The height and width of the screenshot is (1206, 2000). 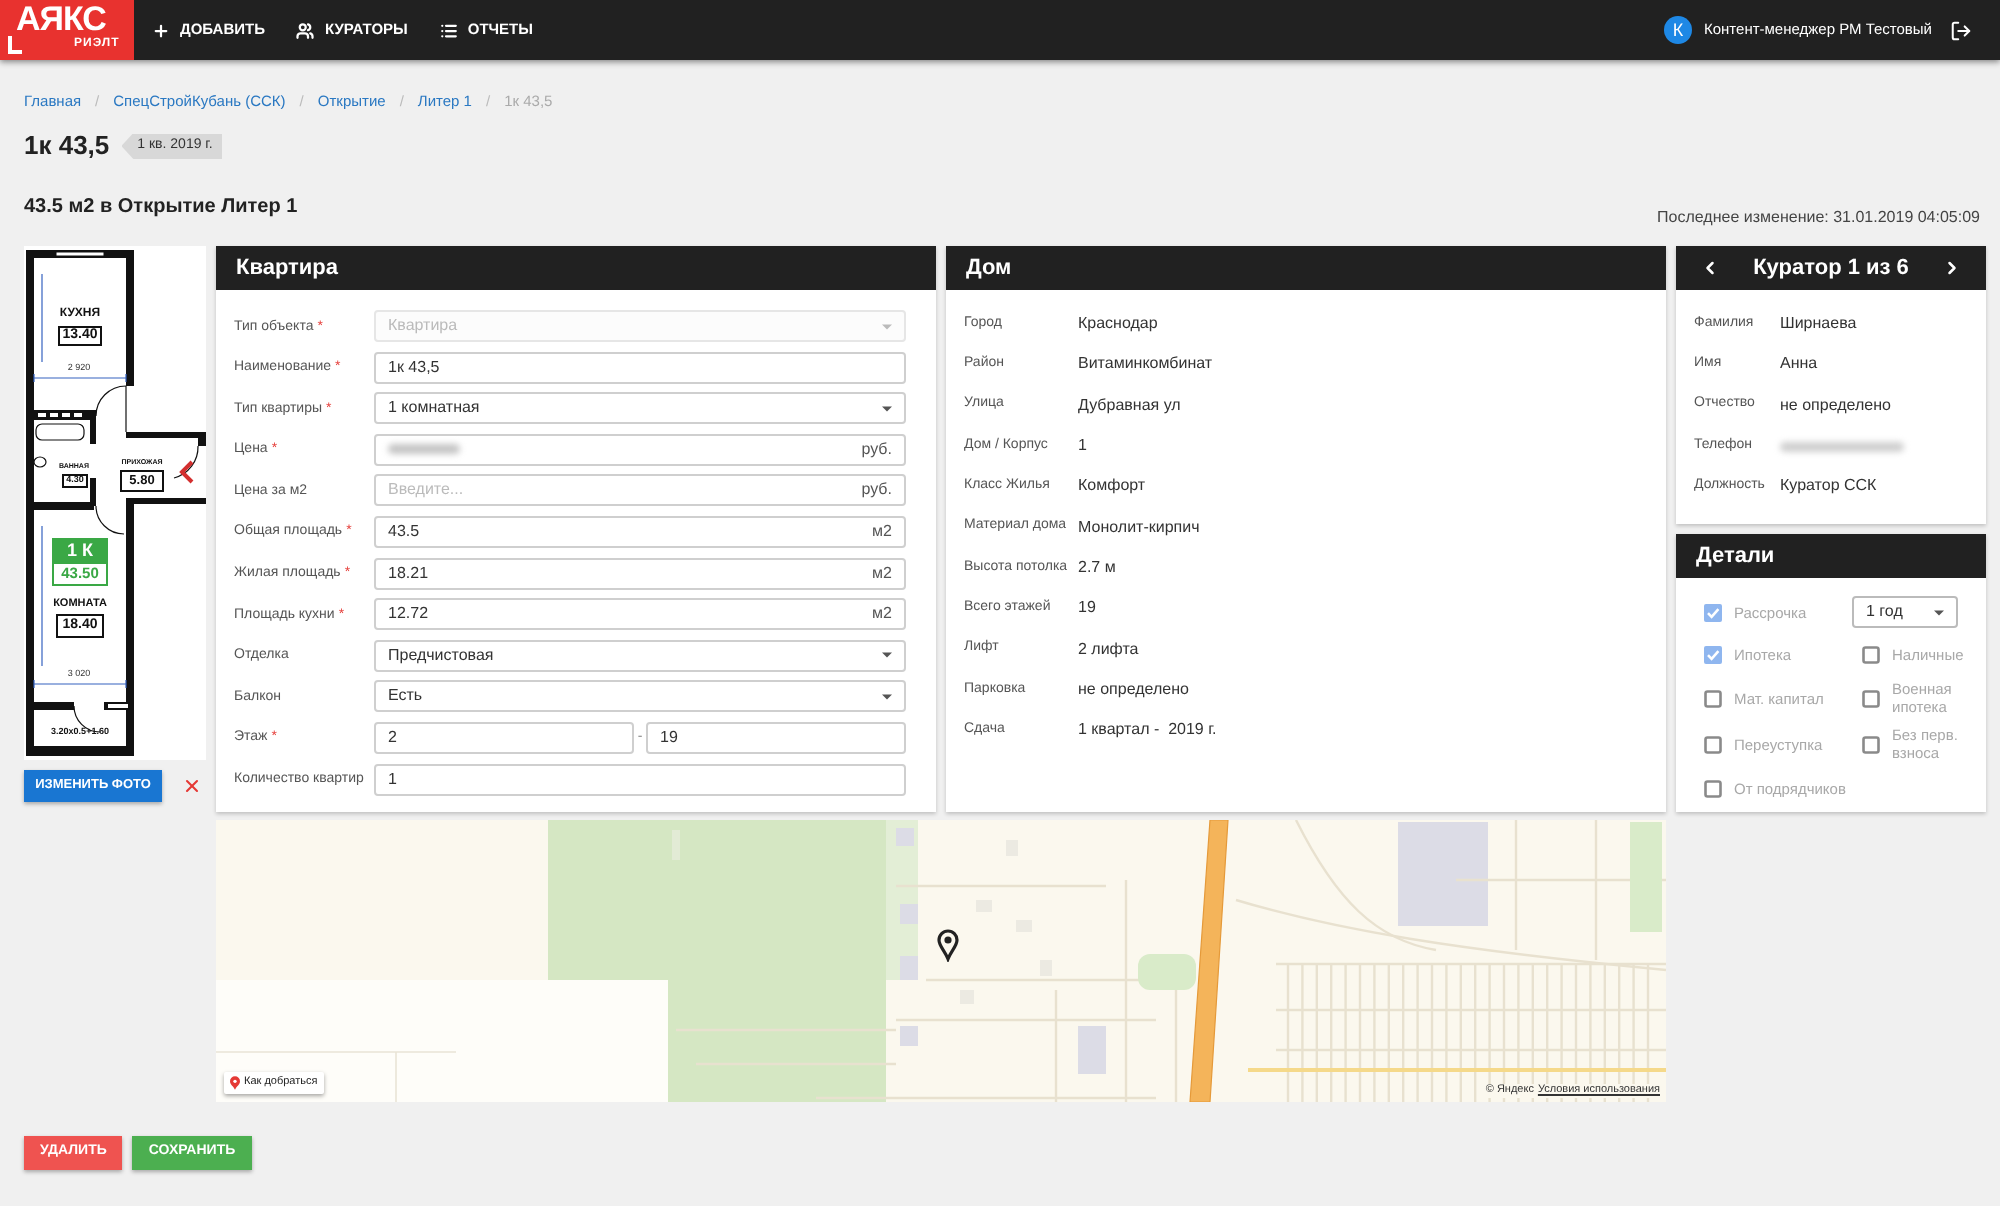 What do you see at coordinates (1905, 612) in the screenshot?
I see `select-field: 1 год` at bounding box center [1905, 612].